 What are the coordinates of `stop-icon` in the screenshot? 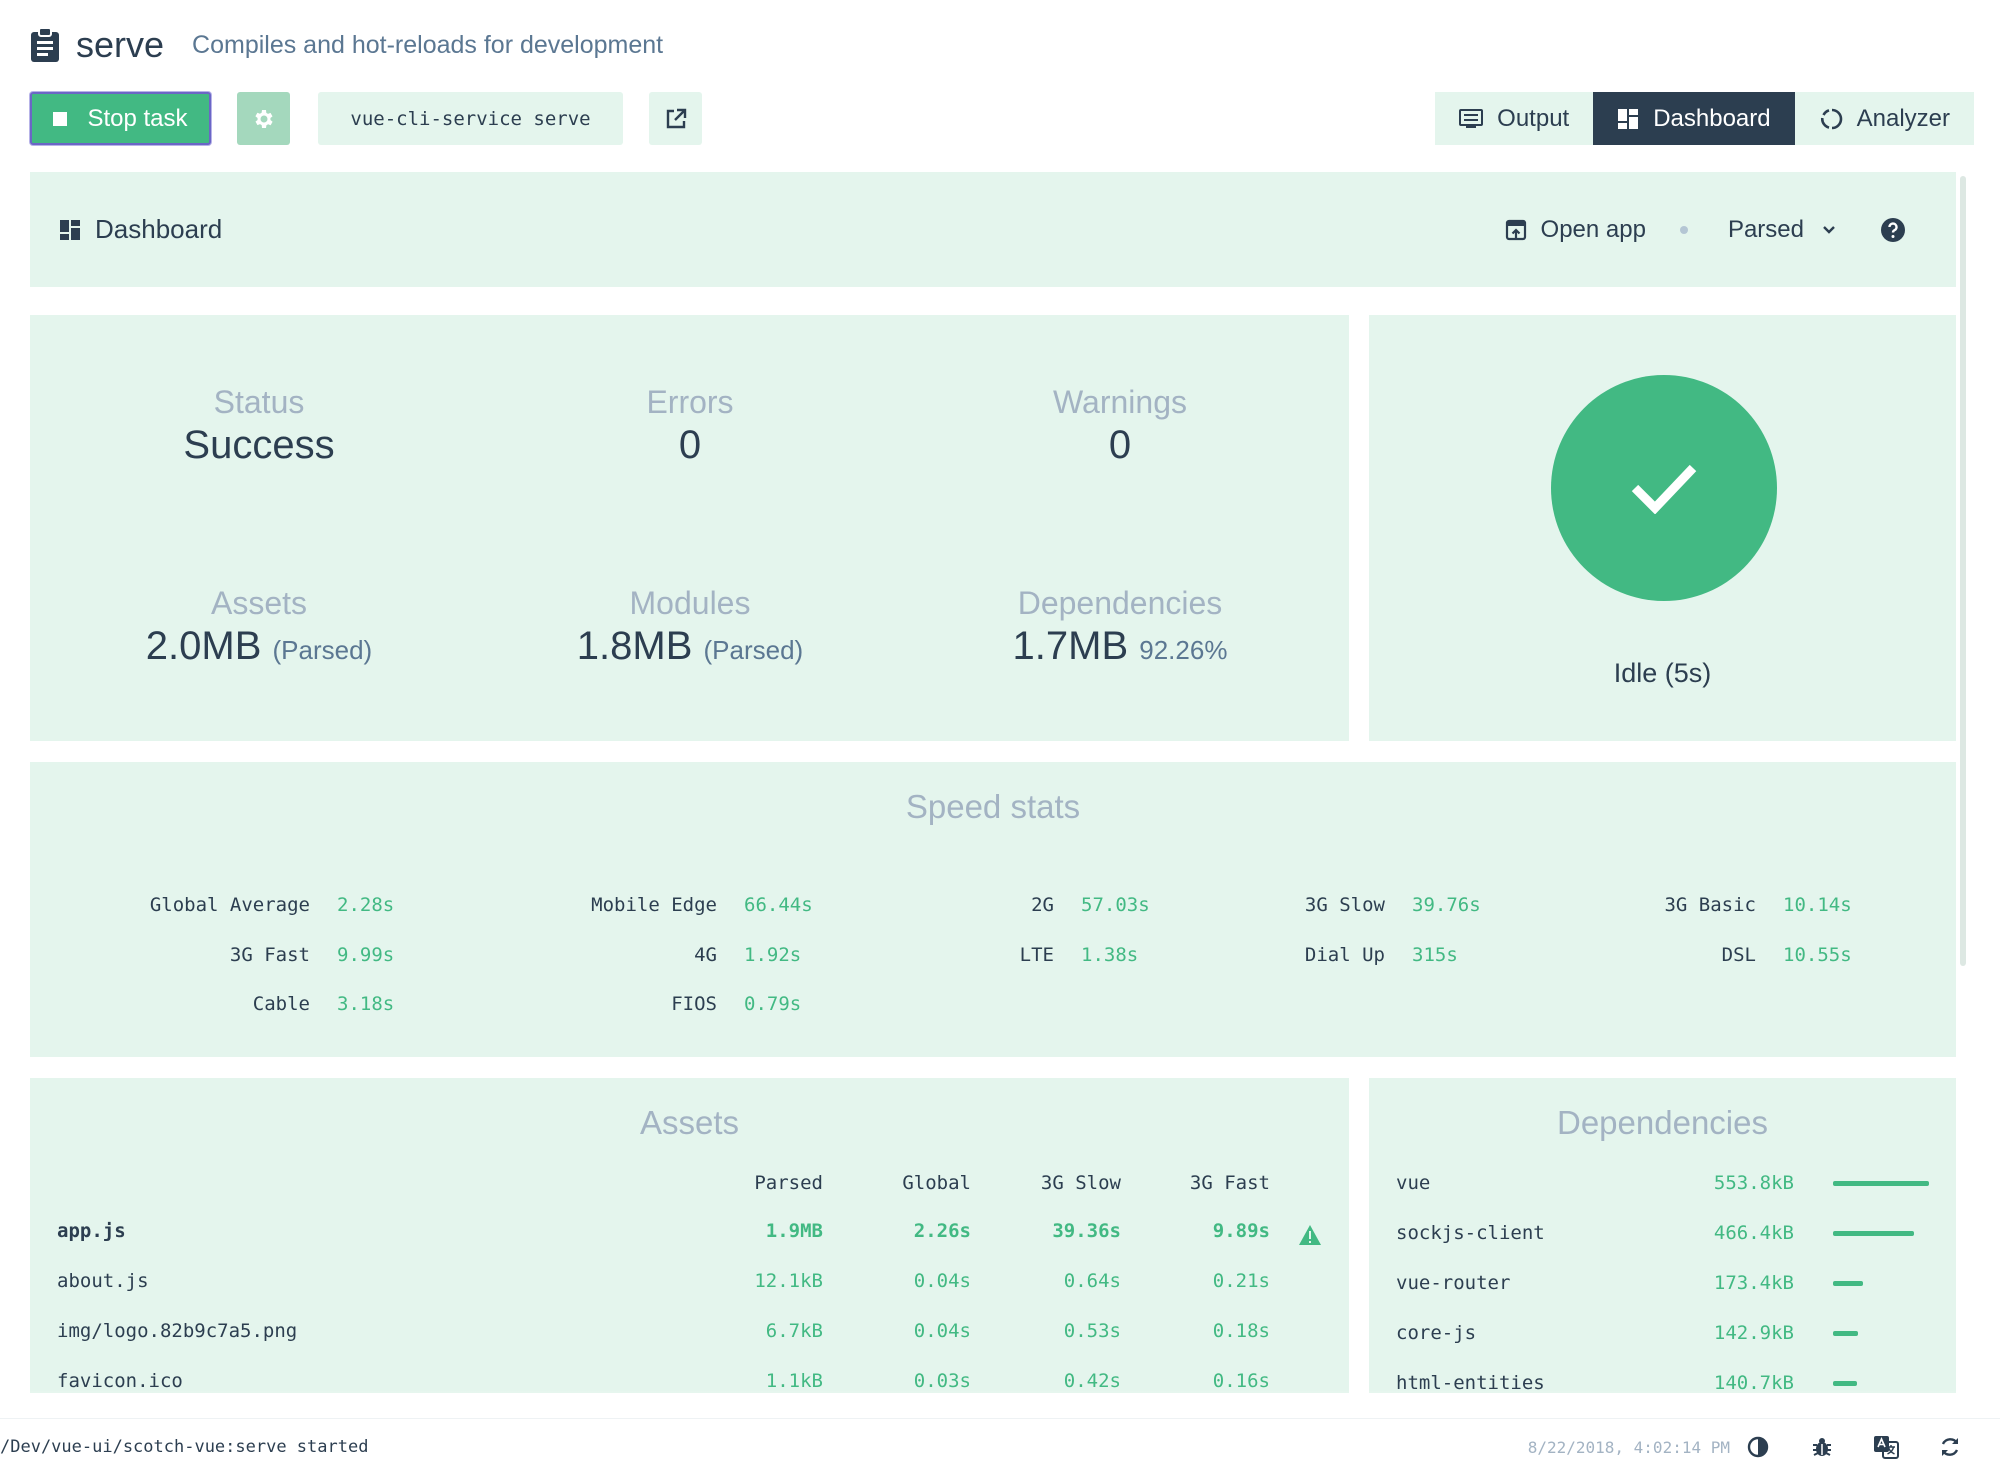 It's located at (60, 118).